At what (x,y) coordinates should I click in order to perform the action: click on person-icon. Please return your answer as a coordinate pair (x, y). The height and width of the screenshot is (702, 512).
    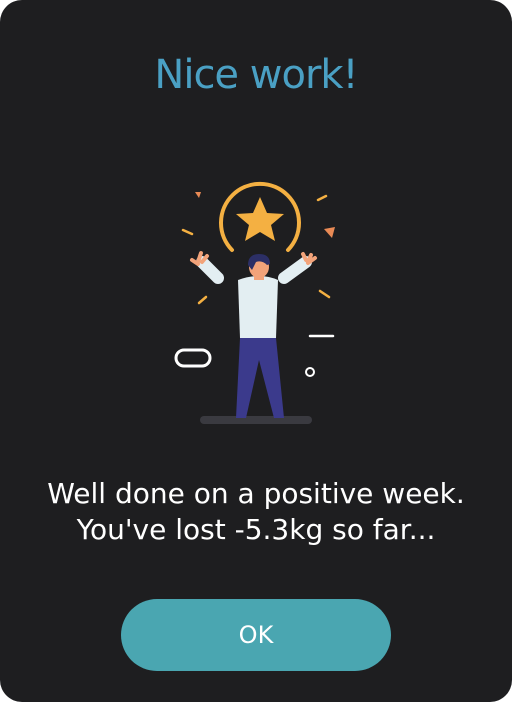
    Looking at the image, I should click on (253, 334).